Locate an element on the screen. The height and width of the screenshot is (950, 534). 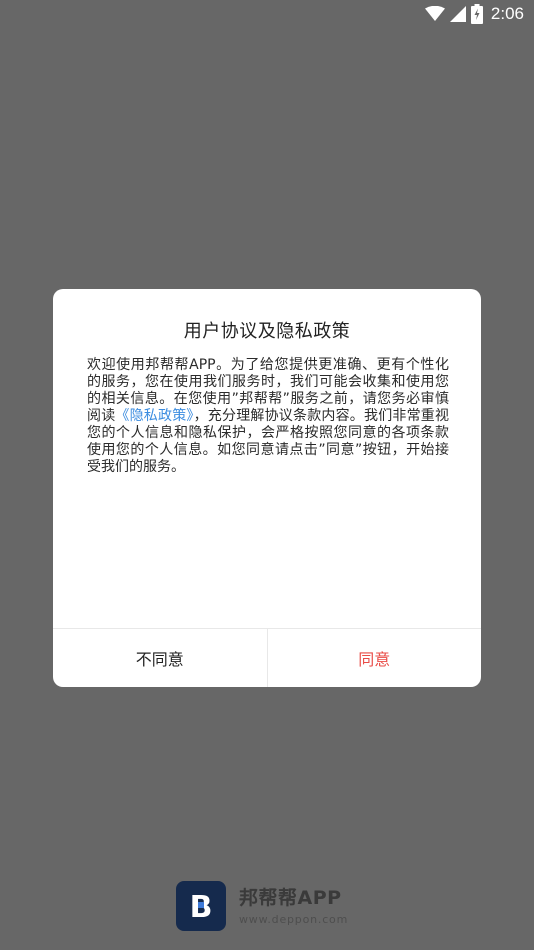
brand-name: 邦帮帮APP is located at coordinates (290, 897).